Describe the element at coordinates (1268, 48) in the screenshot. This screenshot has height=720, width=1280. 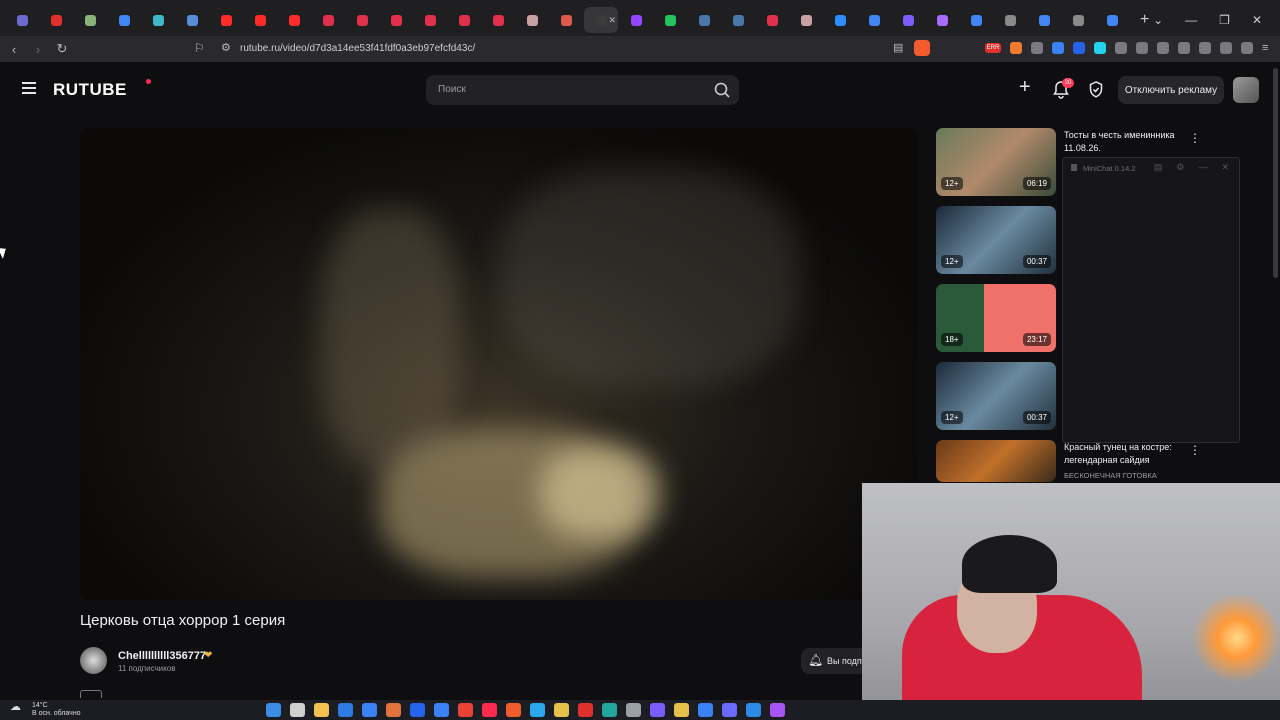
I see `menu-icon: ≡` at that location.